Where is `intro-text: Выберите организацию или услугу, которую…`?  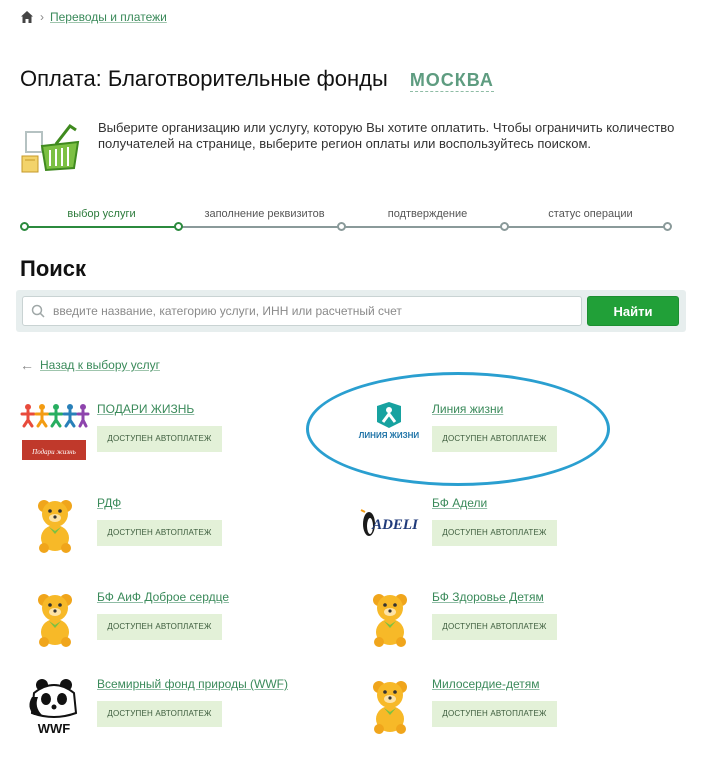 intro-text: Выберите организацию или услугу, которую… is located at coordinates (386, 135).